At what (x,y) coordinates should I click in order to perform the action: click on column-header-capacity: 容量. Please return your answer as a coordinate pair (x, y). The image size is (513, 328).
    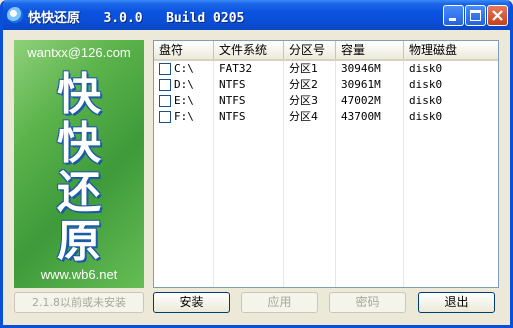
    Looking at the image, I should click on (370, 50).